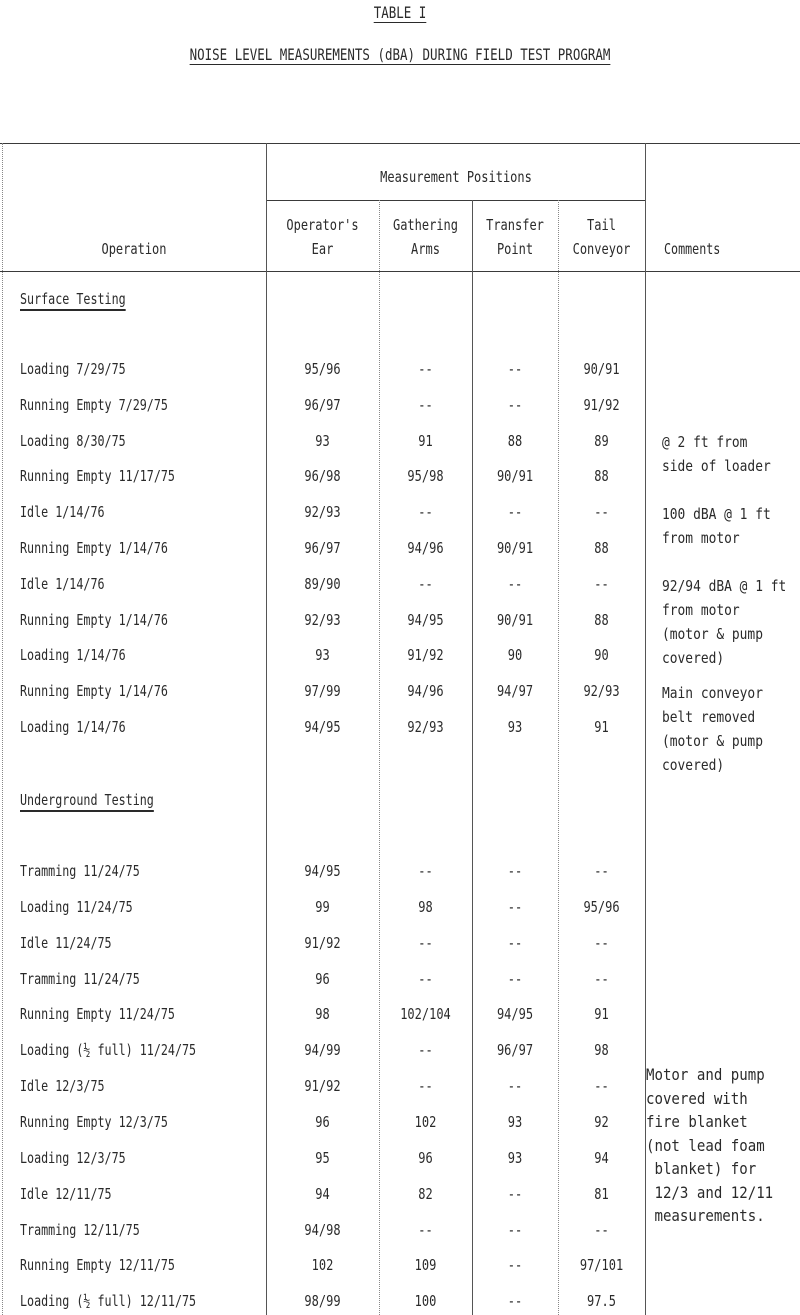 This screenshot has width=800, height=1315. What do you see at coordinates (322, 1301) in the screenshot?
I see `operator-ear-cell: 98/99` at bounding box center [322, 1301].